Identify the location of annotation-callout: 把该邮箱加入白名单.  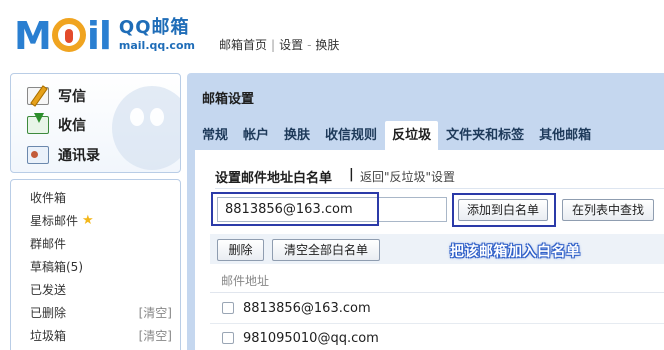
(515, 252).